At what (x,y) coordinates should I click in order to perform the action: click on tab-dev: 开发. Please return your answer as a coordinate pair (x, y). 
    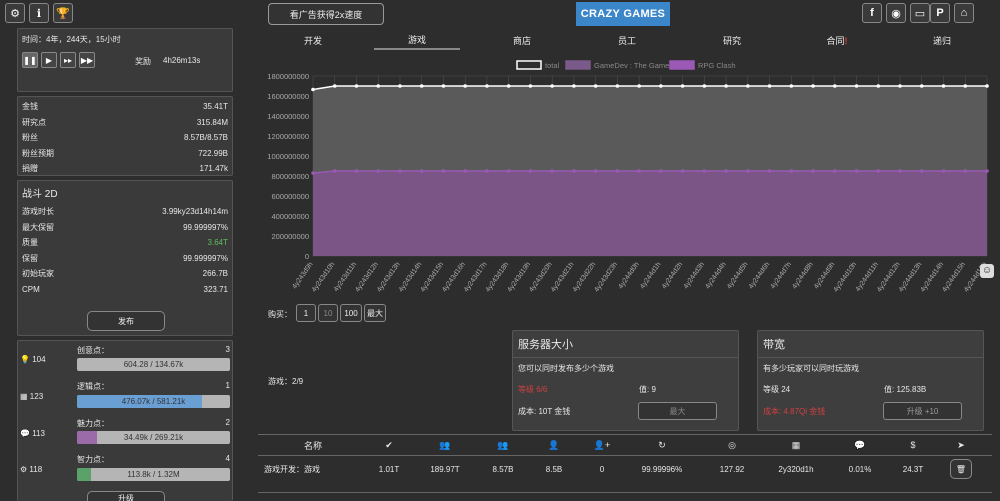
    Looking at the image, I should click on (313, 40).